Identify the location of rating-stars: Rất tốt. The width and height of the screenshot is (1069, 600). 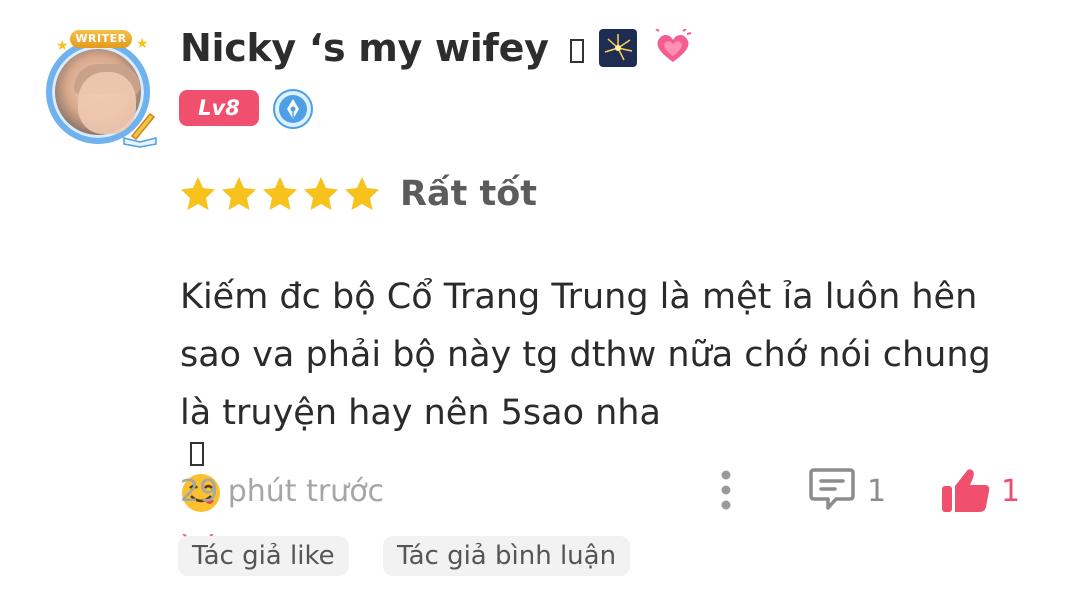
(357, 194).